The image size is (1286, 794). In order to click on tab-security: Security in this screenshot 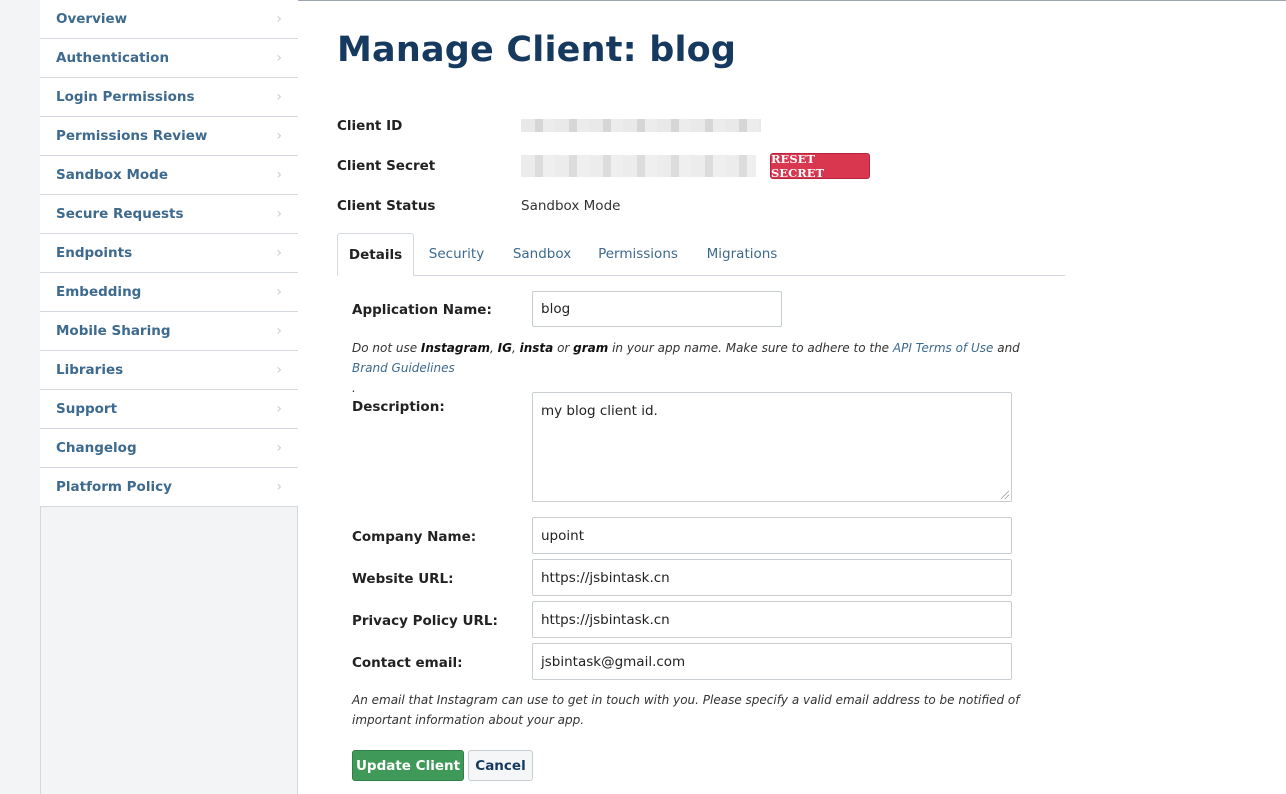, I will do `click(456, 254)`.